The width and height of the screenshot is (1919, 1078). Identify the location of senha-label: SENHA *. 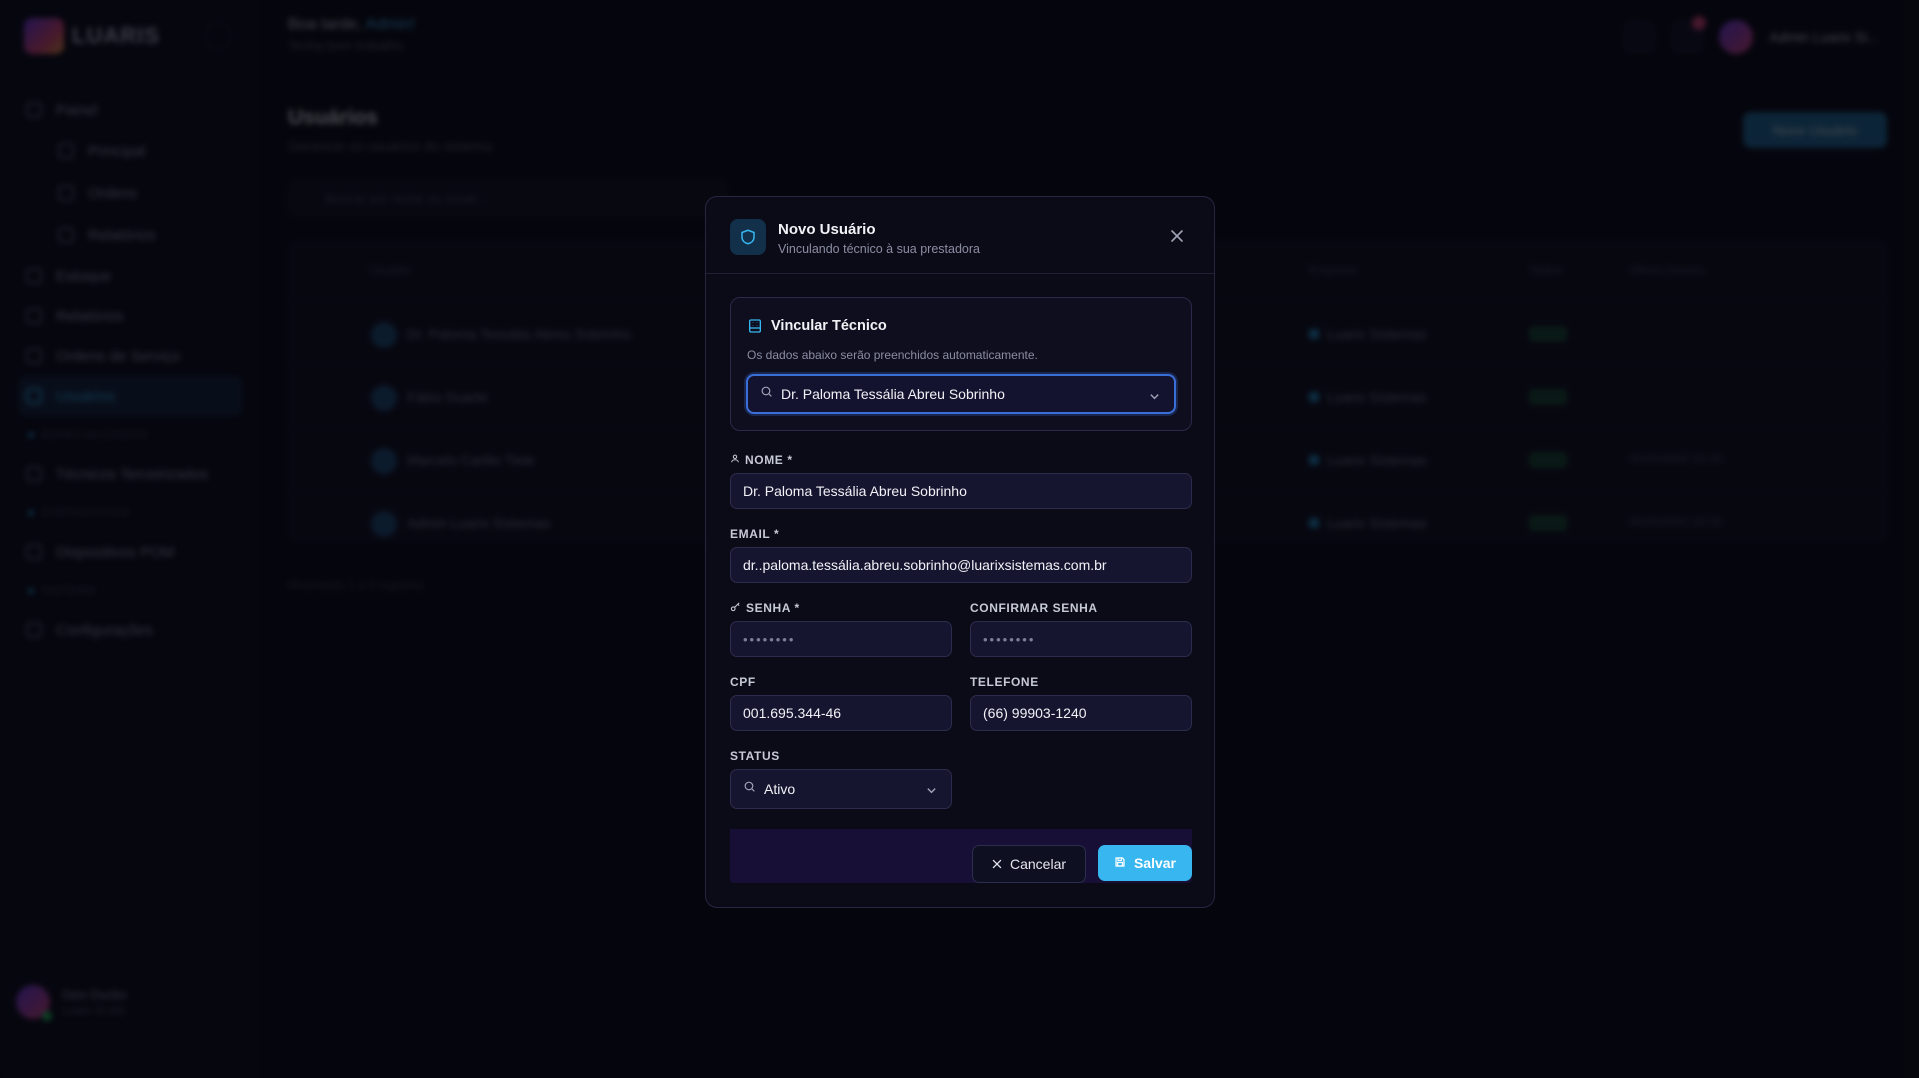
(765, 608).